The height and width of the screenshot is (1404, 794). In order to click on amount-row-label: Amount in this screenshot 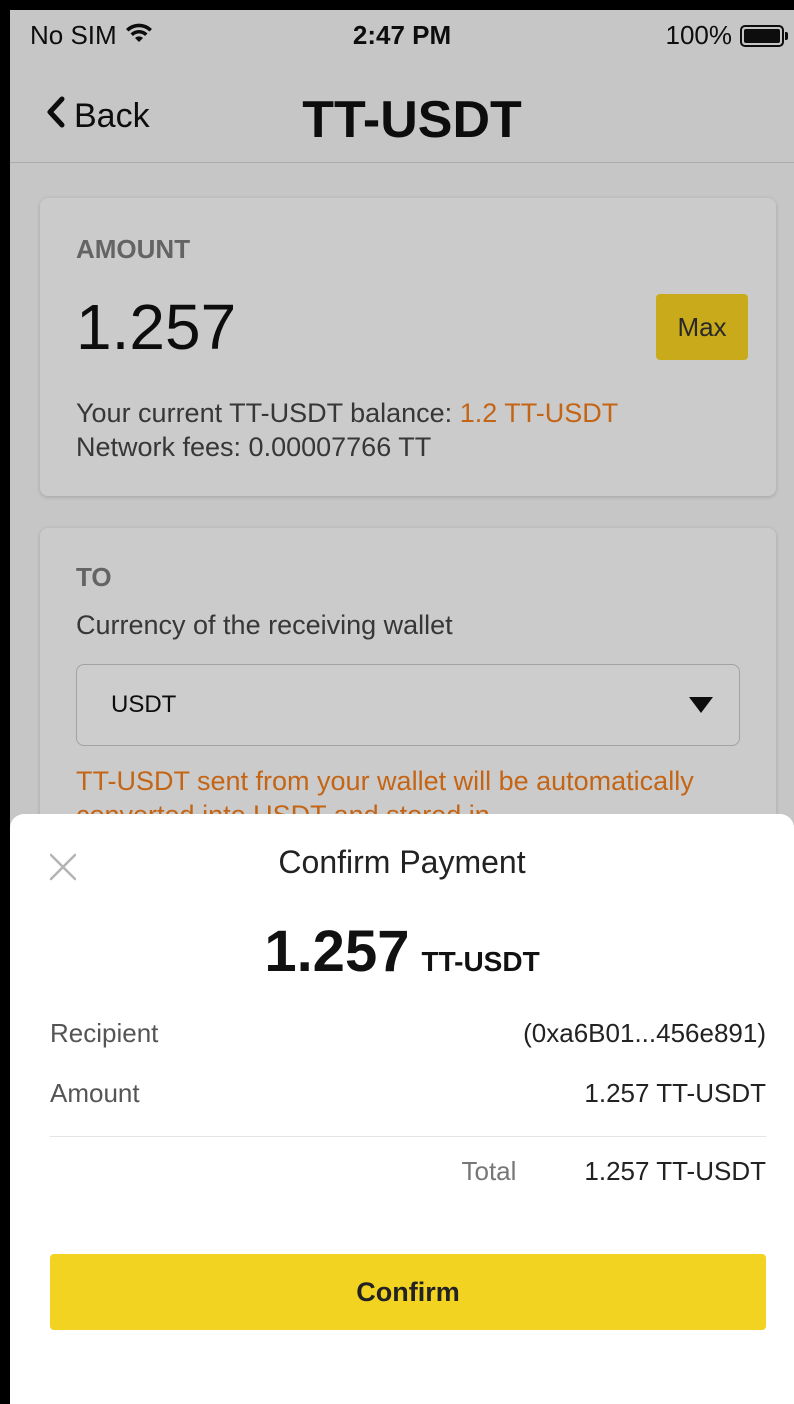, I will do `click(95, 1093)`.